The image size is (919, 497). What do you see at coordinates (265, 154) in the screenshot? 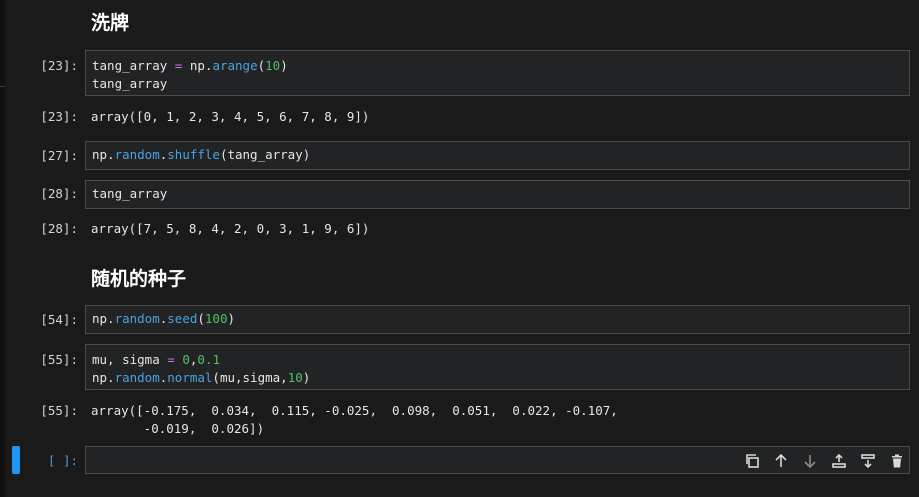
I see `code-token: (tang_array)` at bounding box center [265, 154].